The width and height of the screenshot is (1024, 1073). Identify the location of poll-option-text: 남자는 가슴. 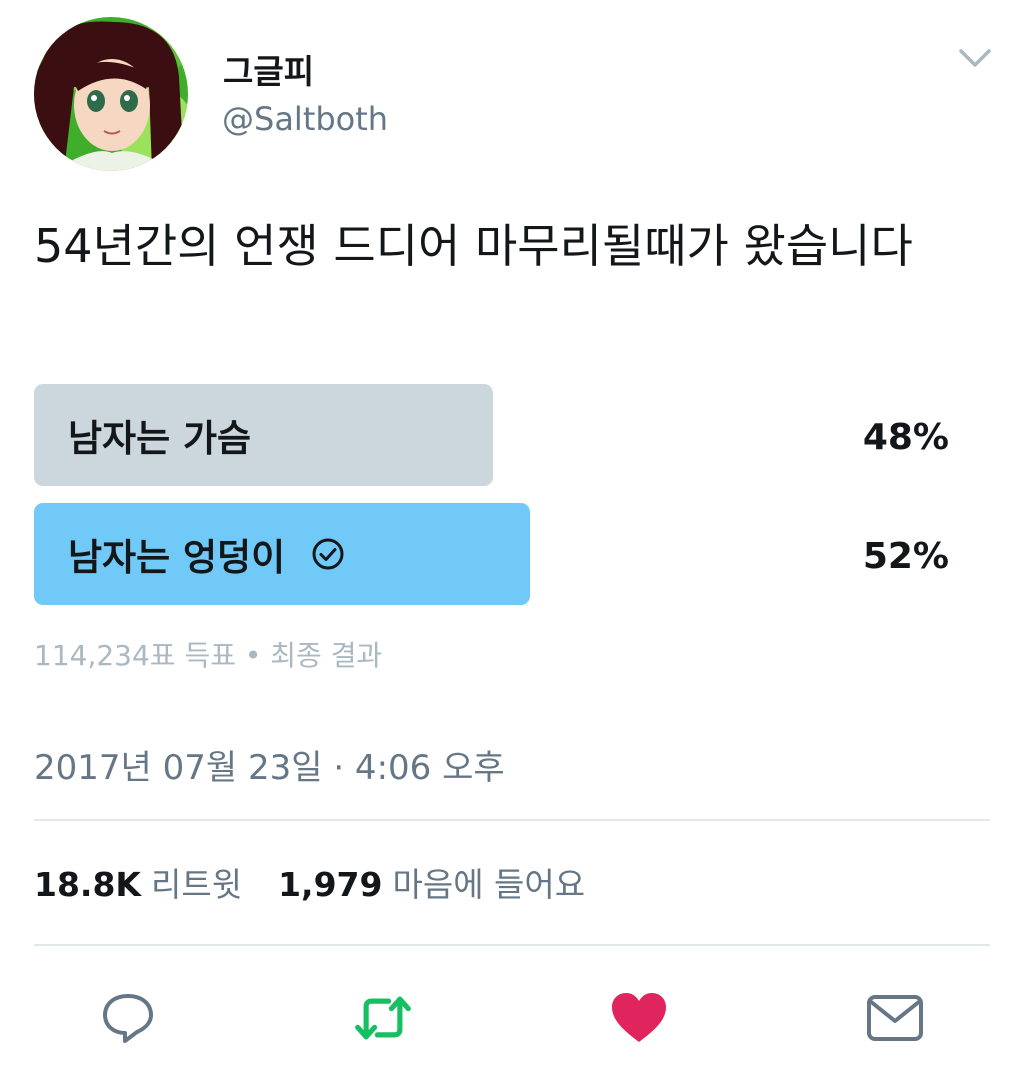
(160, 438).